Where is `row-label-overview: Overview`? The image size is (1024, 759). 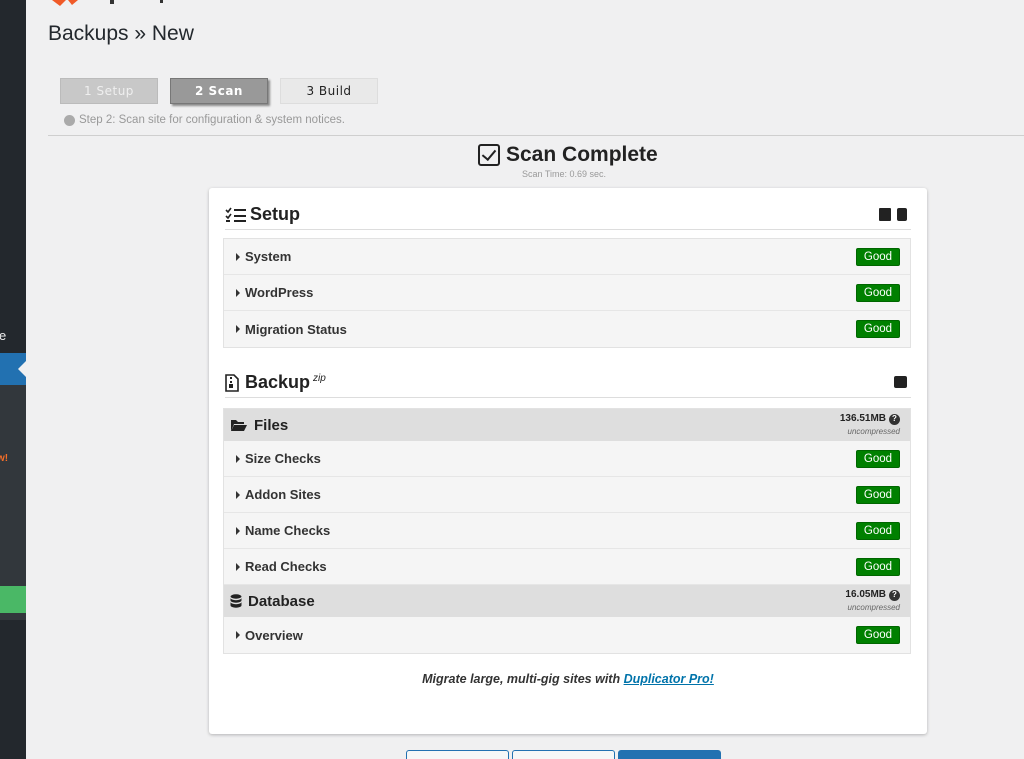 row-label-overview: Overview is located at coordinates (269, 635).